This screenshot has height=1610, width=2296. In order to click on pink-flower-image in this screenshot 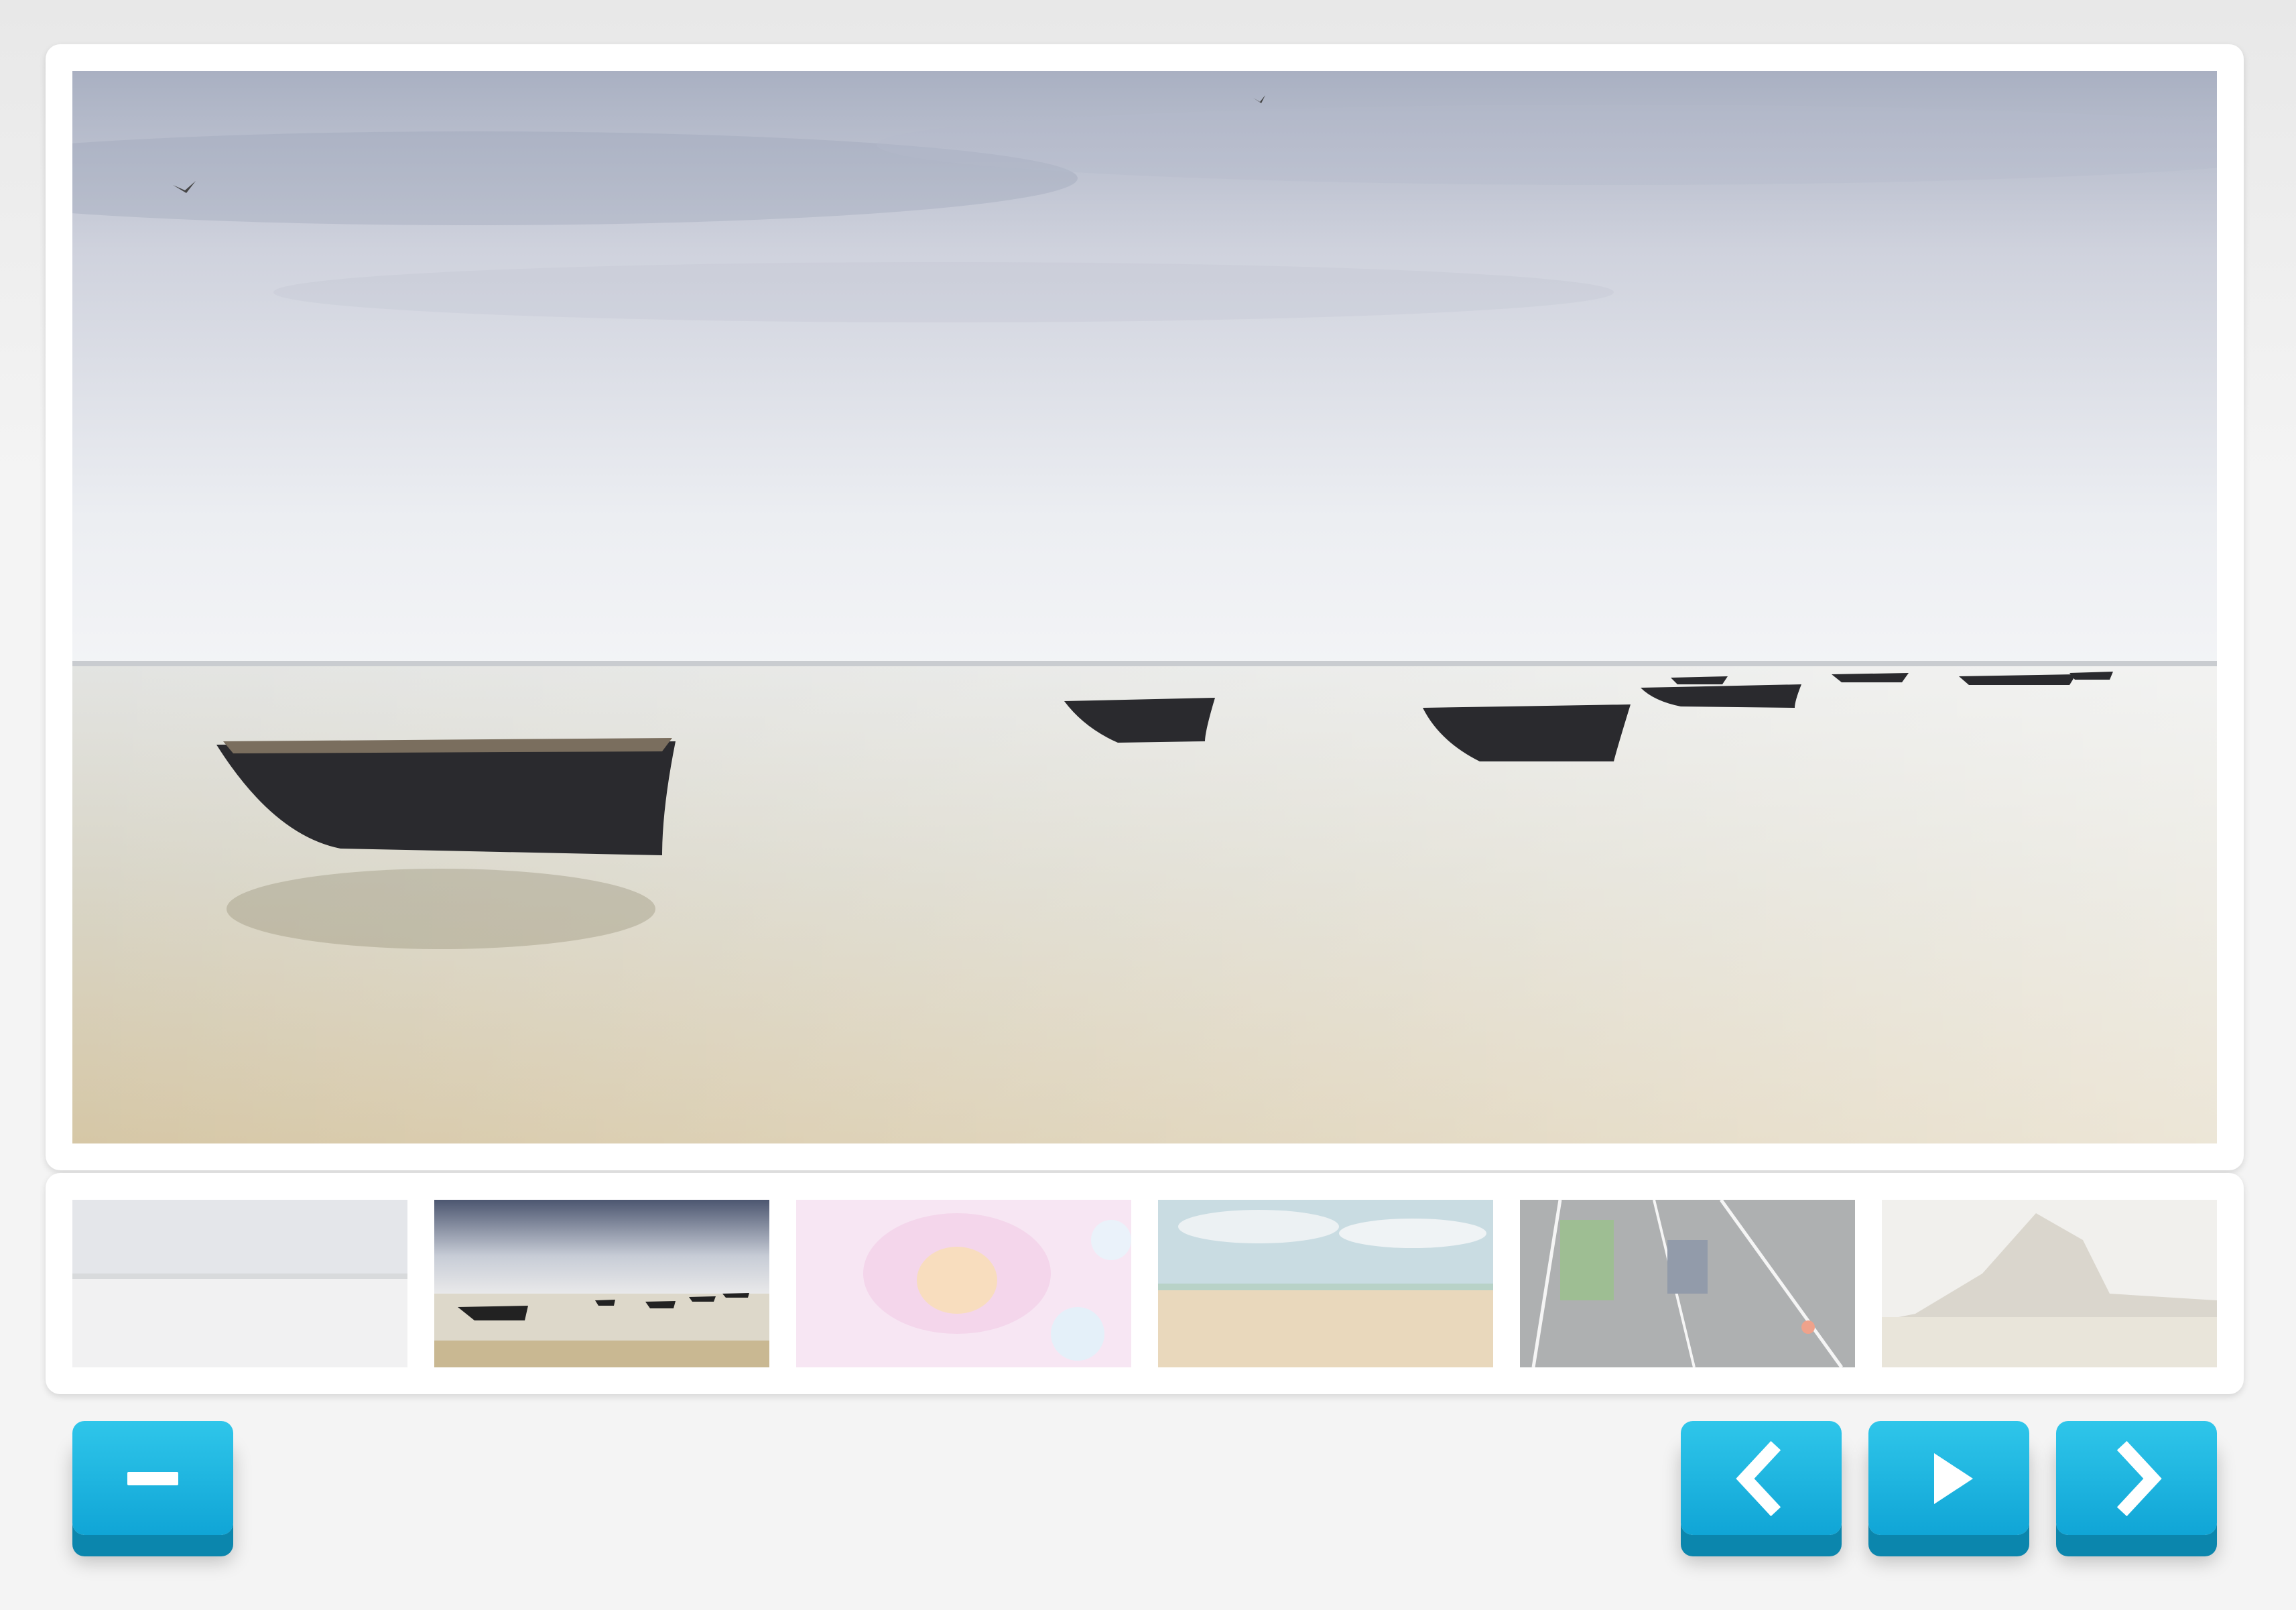, I will do `click(963, 1283)`.